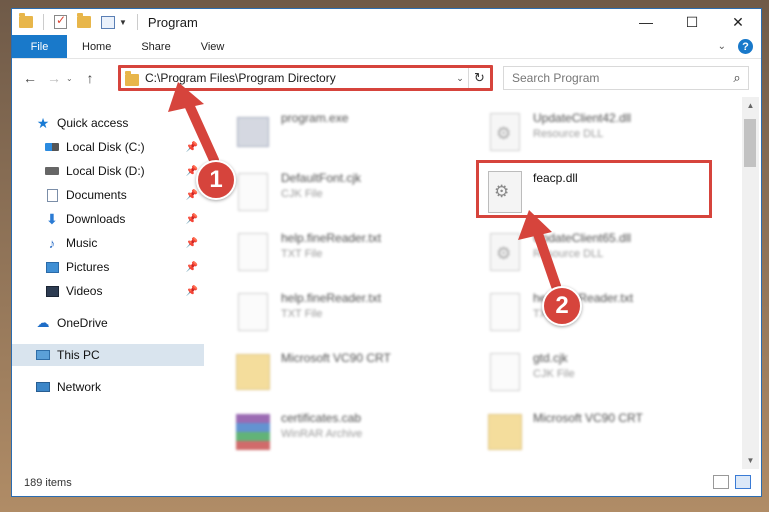  Describe the element at coordinates (750, 283) in the screenshot. I see `vertical-scrollbar: ▲ ▼` at that location.